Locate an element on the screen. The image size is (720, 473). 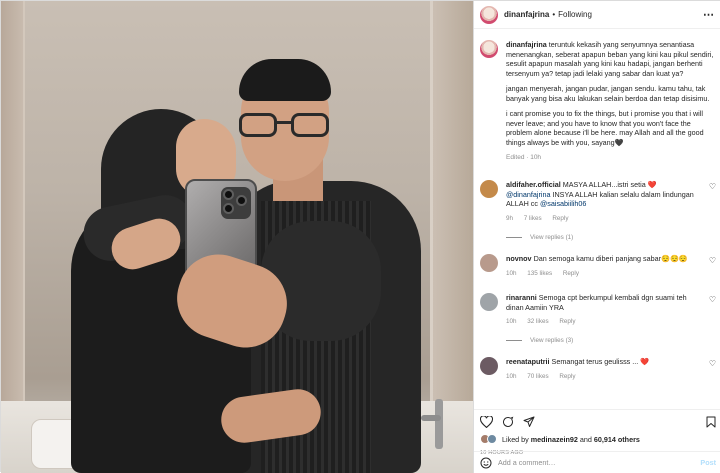
comment-text: Dan semoga kamu diberi panjang sabar😌😌😌 is located at coordinates (610, 258).